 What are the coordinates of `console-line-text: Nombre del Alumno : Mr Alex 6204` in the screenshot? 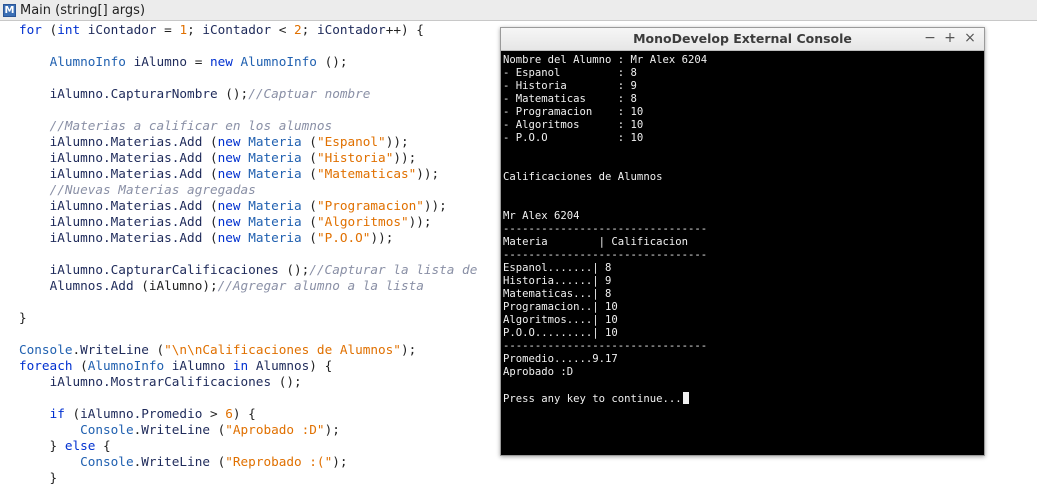 It's located at (605, 60).